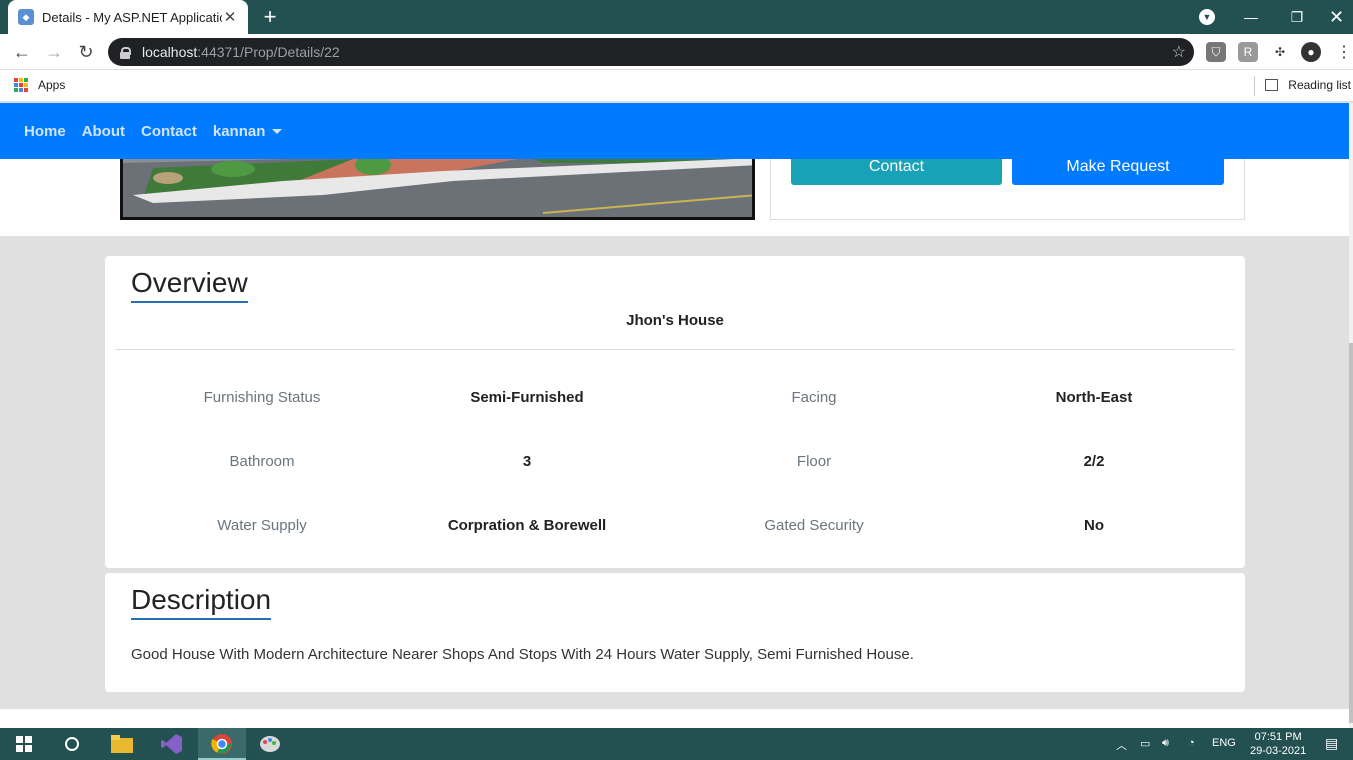 Image resolution: width=1353 pixels, height=760 pixels. What do you see at coordinates (22, 52) in the screenshot?
I see `back-icon: ←` at bounding box center [22, 52].